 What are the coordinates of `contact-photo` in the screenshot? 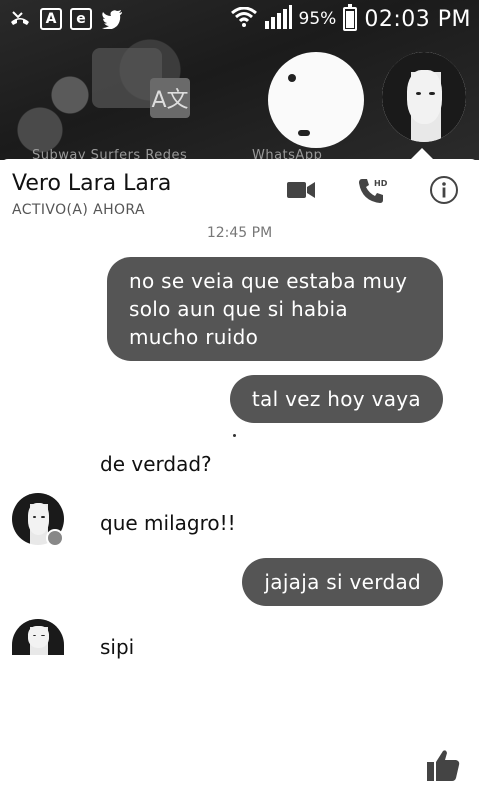 It's located at (424, 97).